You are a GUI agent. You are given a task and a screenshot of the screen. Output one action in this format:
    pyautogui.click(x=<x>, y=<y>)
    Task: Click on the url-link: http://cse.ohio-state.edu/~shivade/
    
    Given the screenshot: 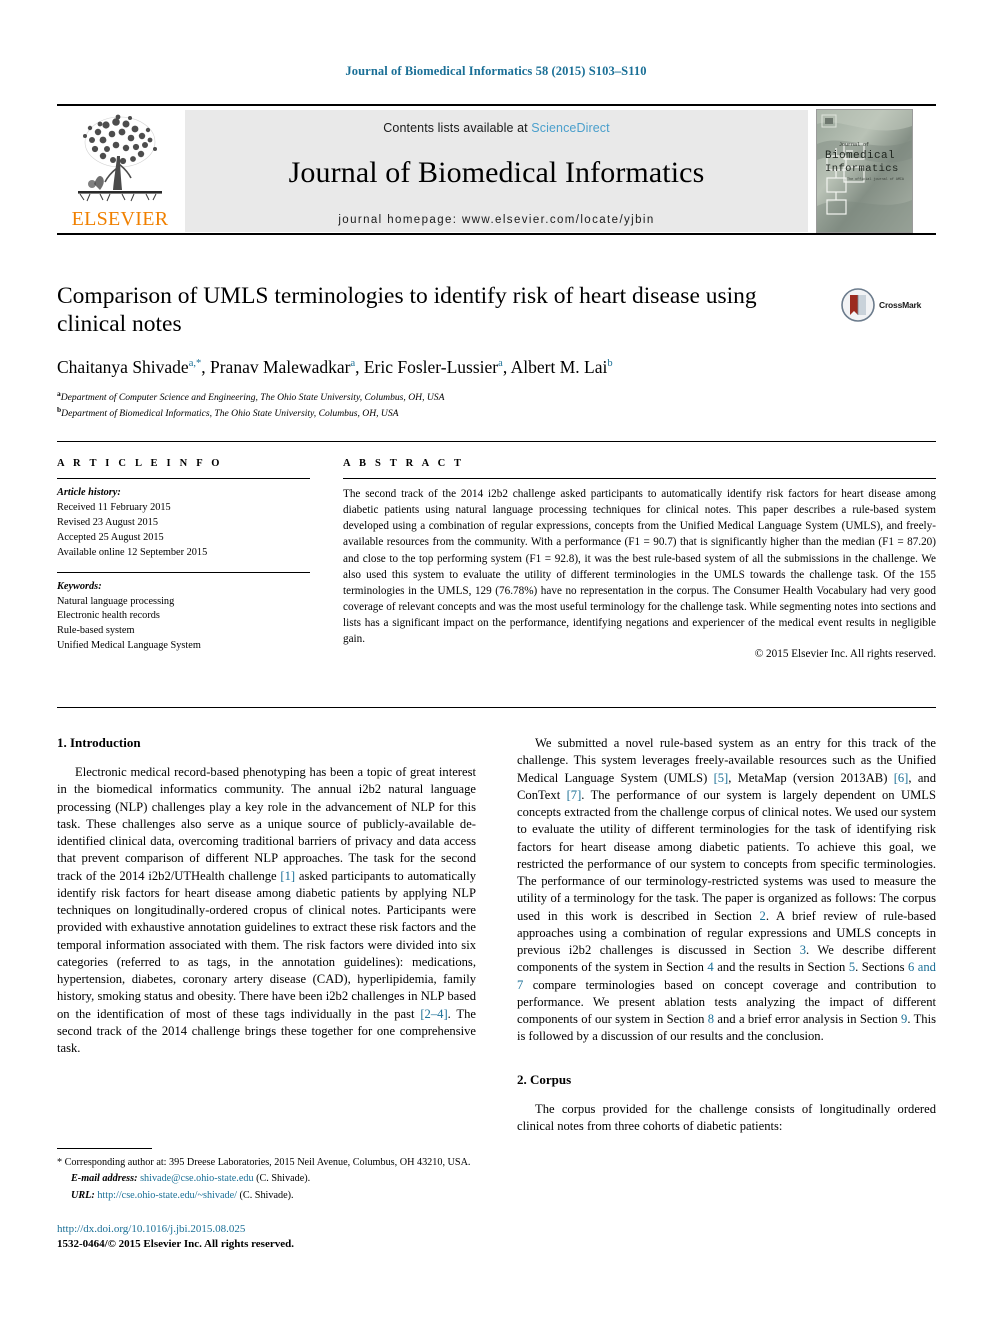 What is the action you would take?
    pyautogui.click(x=167, y=1195)
    